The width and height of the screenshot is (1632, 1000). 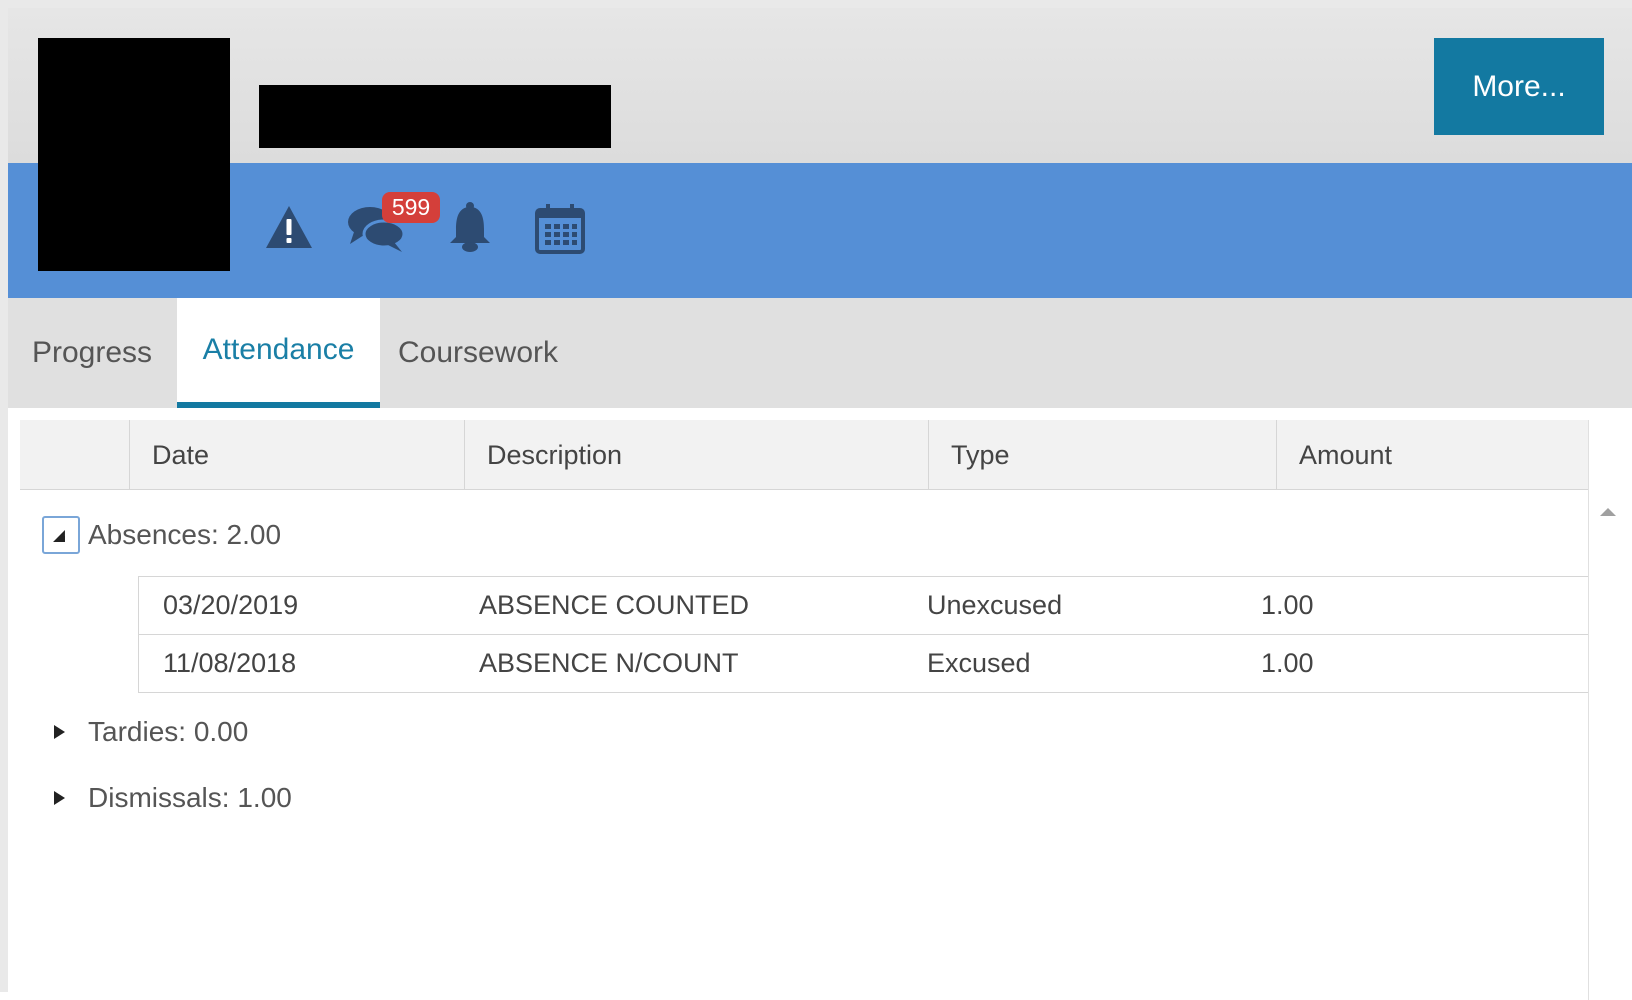 What do you see at coordinates (1608, 512) in the screenshot?
I see `scroll-up-arrow-icon` at bounding box center [1608, 512].